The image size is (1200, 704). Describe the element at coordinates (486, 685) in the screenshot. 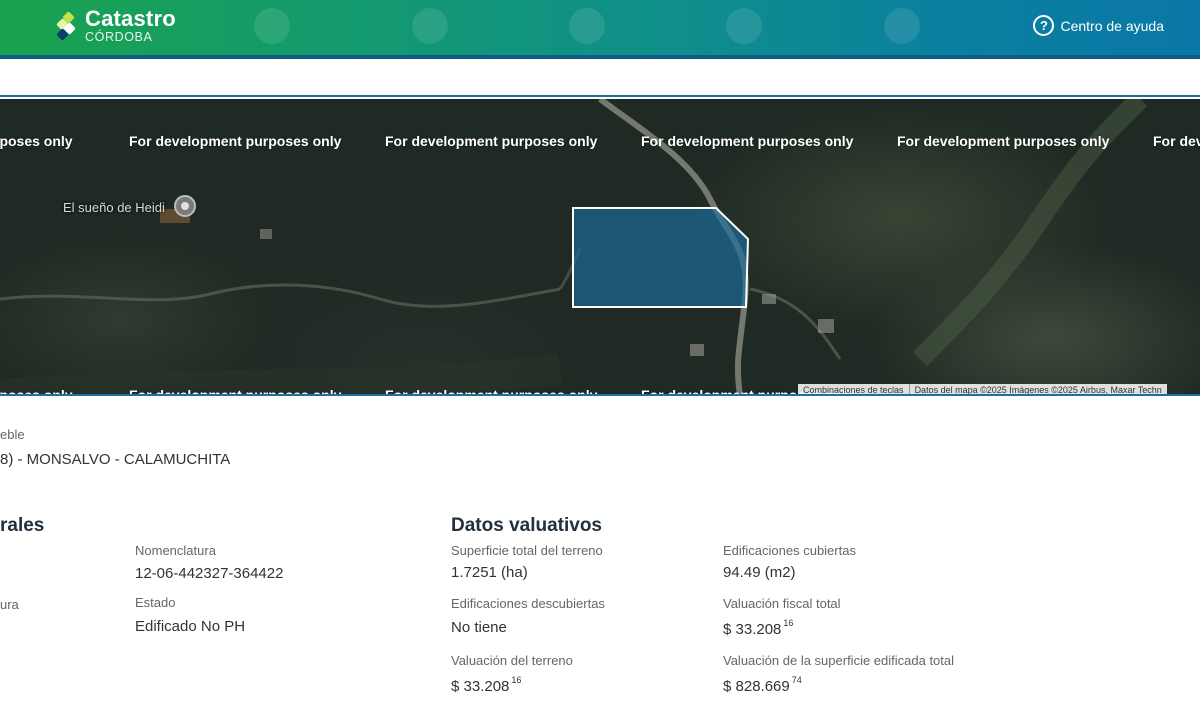

I see `valuacion-terreno-value: $ 33.208 16` at that location.